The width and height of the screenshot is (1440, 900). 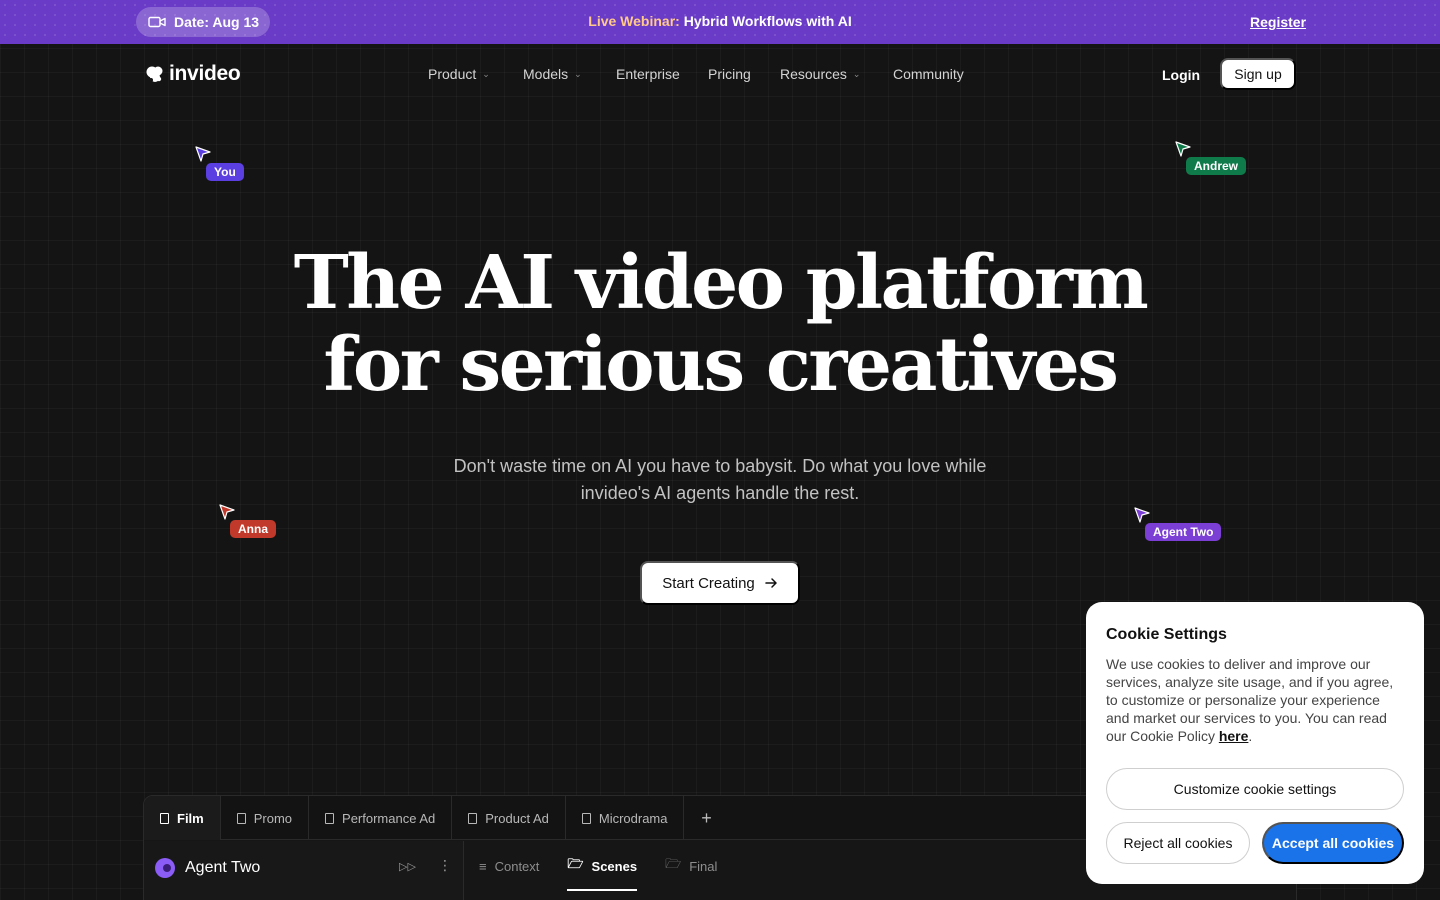 I want to click on login-link: Login, so click(x=1181, y=75).